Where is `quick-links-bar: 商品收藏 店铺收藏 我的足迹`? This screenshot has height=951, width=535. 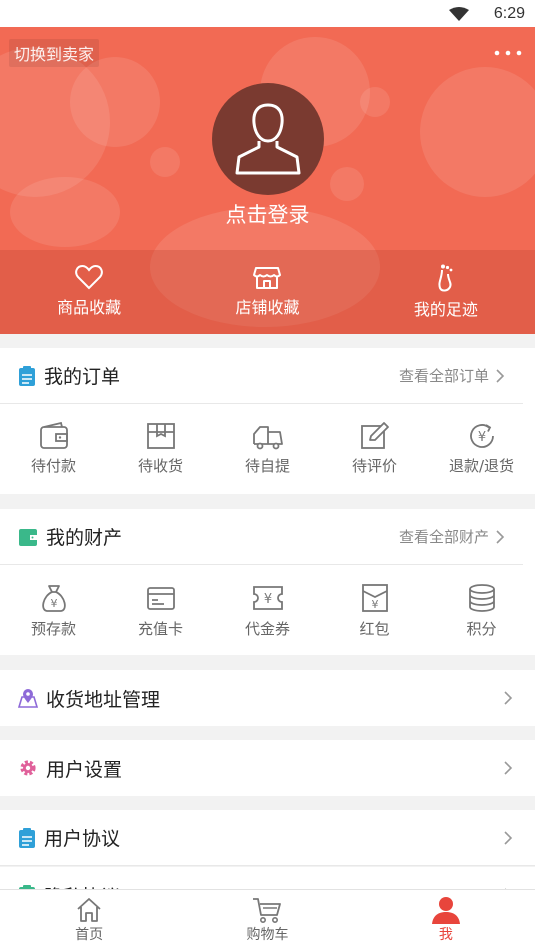 quick-links-bar: 商品收藏 店铺收藏 我的足迹 is located at coordinates (267, 292).